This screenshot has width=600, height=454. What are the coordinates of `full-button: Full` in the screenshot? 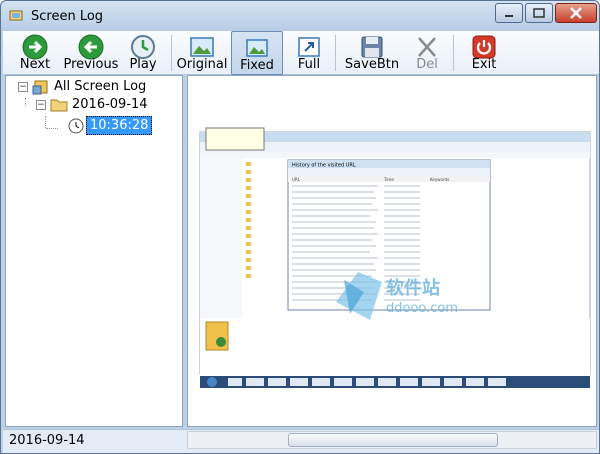 It's located at (309, 53).